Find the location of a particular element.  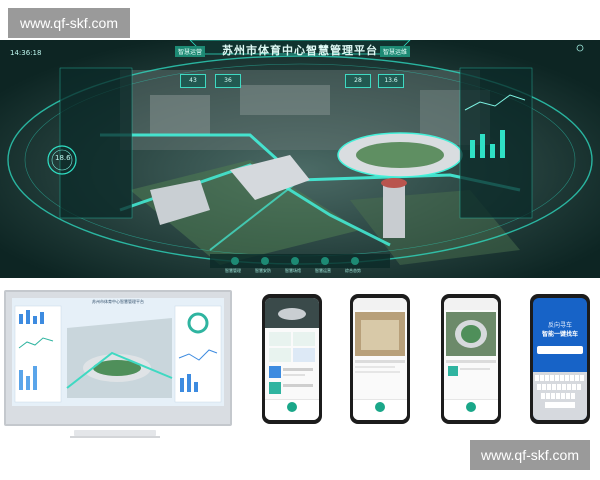

nav-item-security: 智慧安防 is located at coordinates (263, 271).